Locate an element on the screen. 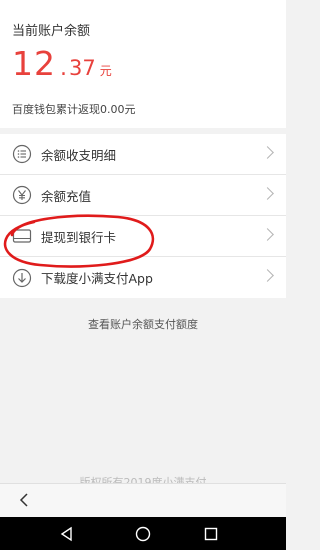 The width and height of the screenshot is (320, 550). menu-item-label: 下载度小满支付App is located at coordinates (97, 278).